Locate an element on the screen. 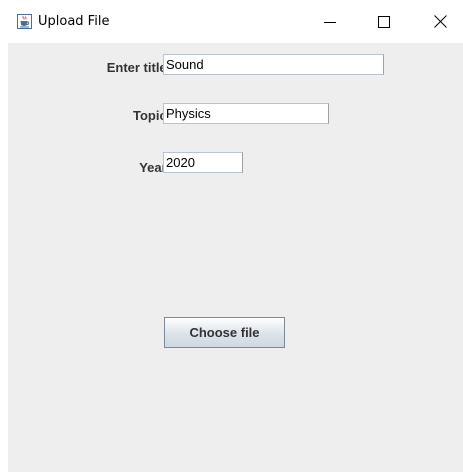 This screenshot has height=472, width=463. choose-file-button: Choose file is located at coordinates (224, 332).